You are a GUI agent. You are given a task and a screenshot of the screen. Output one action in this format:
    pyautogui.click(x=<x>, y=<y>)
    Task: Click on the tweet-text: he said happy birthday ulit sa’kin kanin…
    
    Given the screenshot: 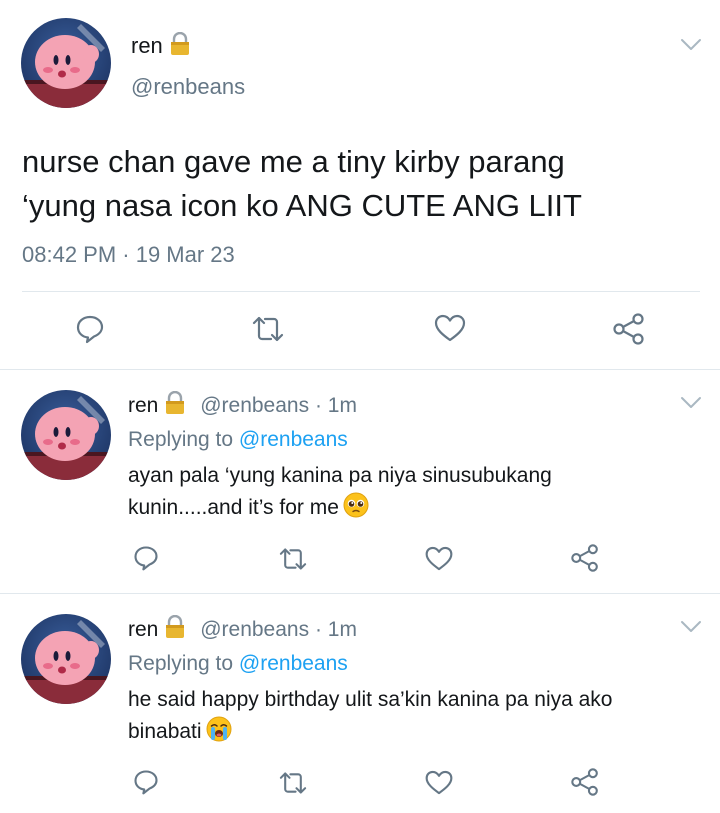 What is the action you would take?
    pyautogui.click(x=408, y=716)
    